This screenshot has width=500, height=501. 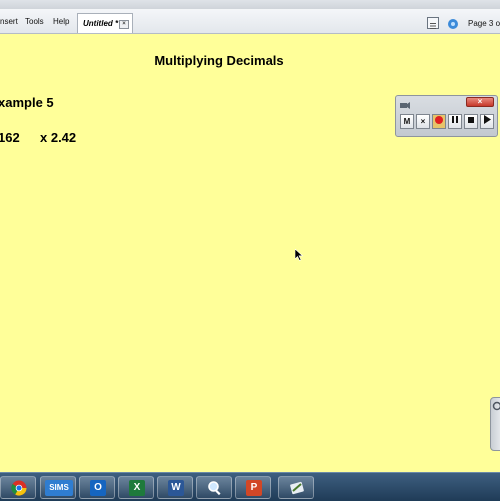 I want to click on search-app-icon, so click(x=215, y=488).